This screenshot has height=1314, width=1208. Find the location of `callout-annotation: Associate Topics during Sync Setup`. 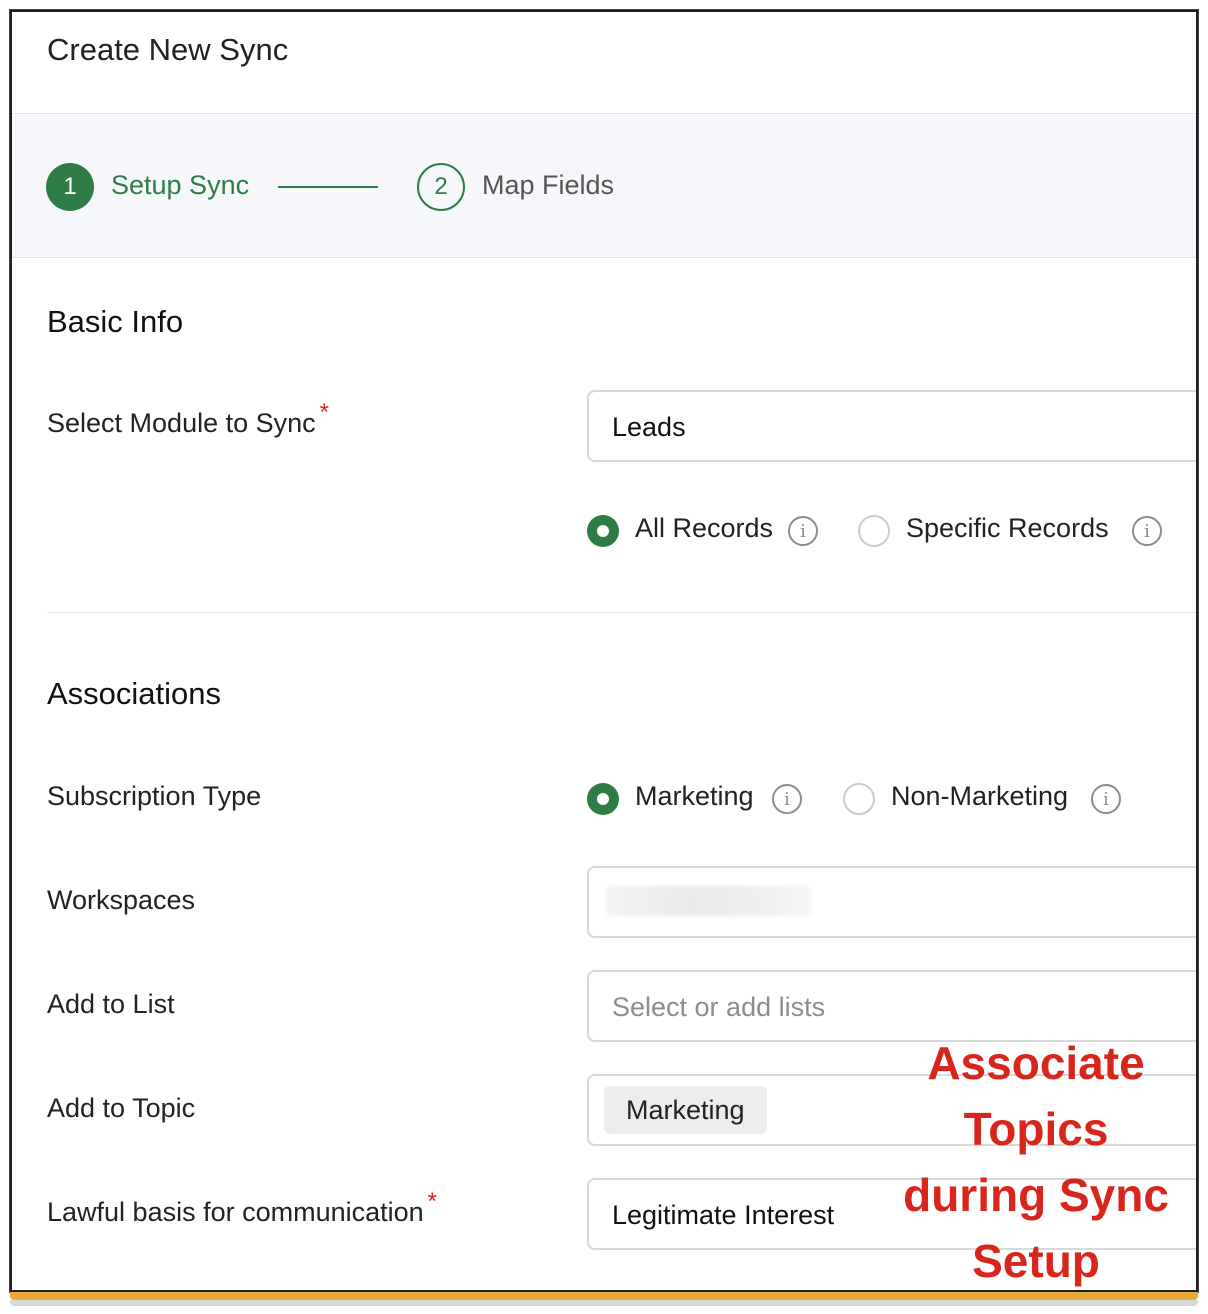

callout-annotation: Associate Topics during Sync Setup is located at coordinates (1036, 1160).